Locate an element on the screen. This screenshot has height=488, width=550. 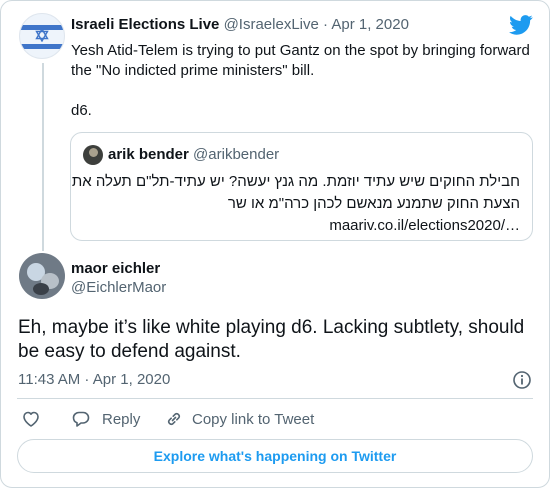
reply-label: Reply is located at coordinates (121, 419).